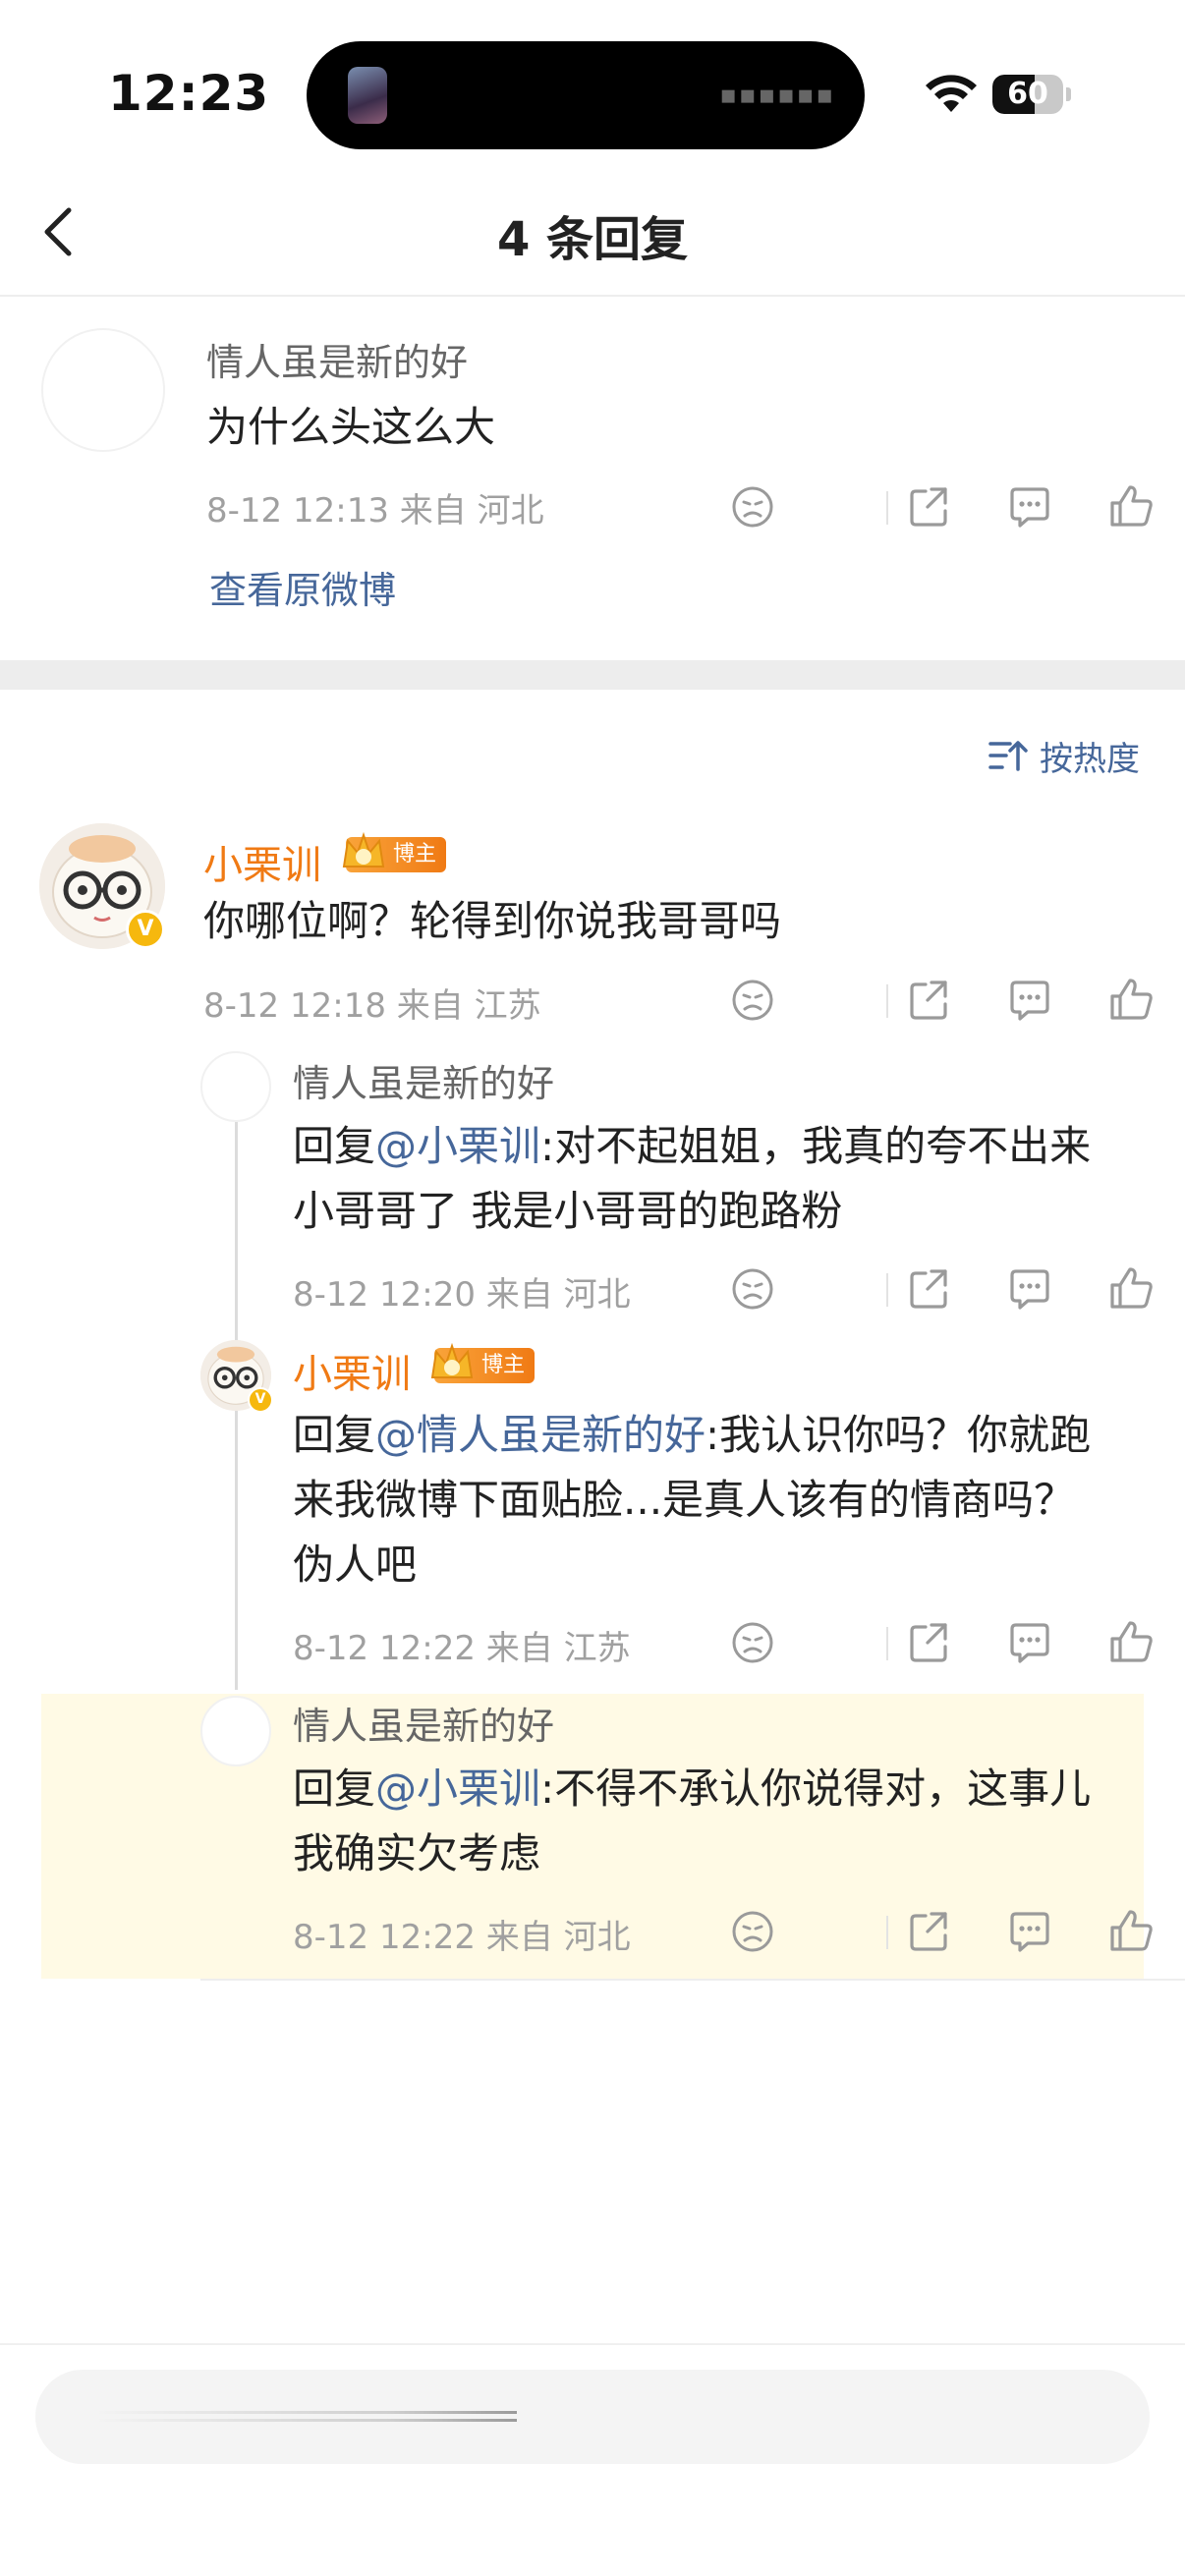 The height and width of the screenshot is (2576, 1185). Describe the element at coordinates (351, 427) in the screenshot. I see `comment-text: 为什么头这么大` at that location.